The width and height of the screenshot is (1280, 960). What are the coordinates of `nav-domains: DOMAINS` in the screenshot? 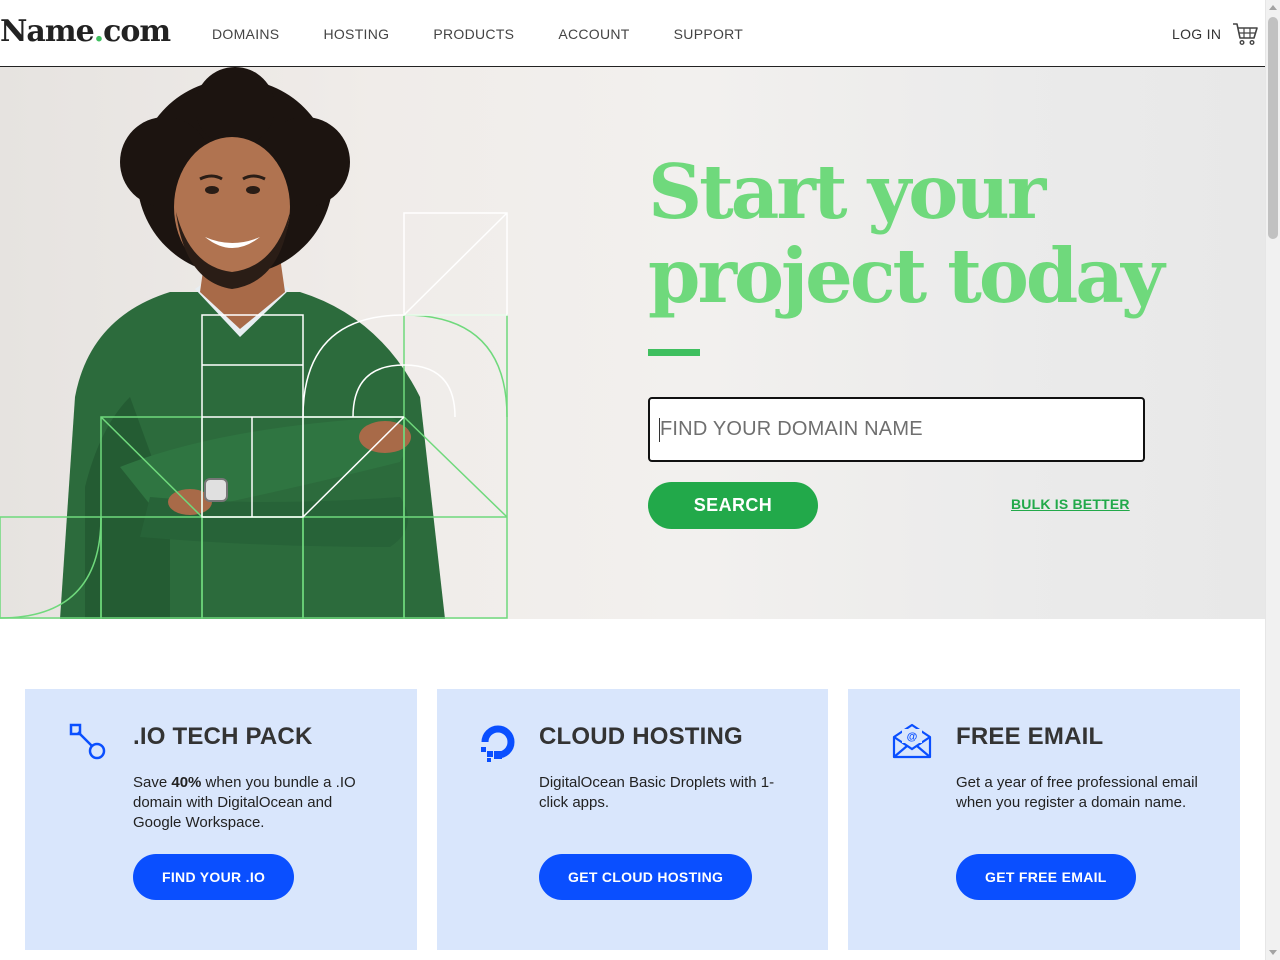 It's located at (245, 34).